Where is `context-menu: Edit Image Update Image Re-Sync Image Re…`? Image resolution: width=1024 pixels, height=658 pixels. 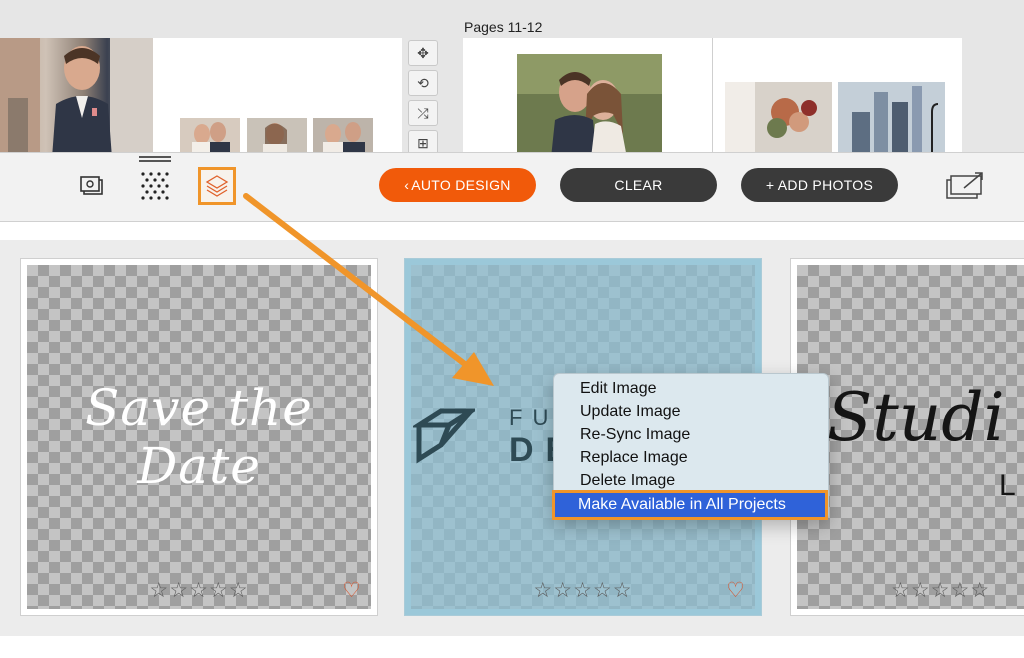
context-menu: Edit Image Update Image Re-Sync Image Re… is located at coordinates (690, 446).